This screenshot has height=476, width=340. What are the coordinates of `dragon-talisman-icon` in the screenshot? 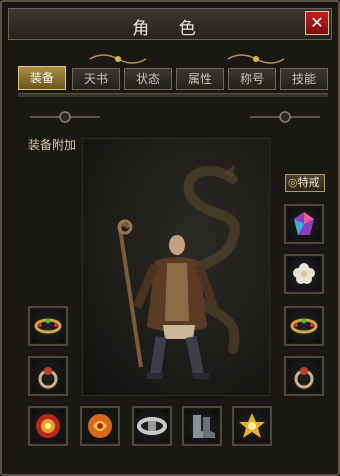 It's located at (100, 426).